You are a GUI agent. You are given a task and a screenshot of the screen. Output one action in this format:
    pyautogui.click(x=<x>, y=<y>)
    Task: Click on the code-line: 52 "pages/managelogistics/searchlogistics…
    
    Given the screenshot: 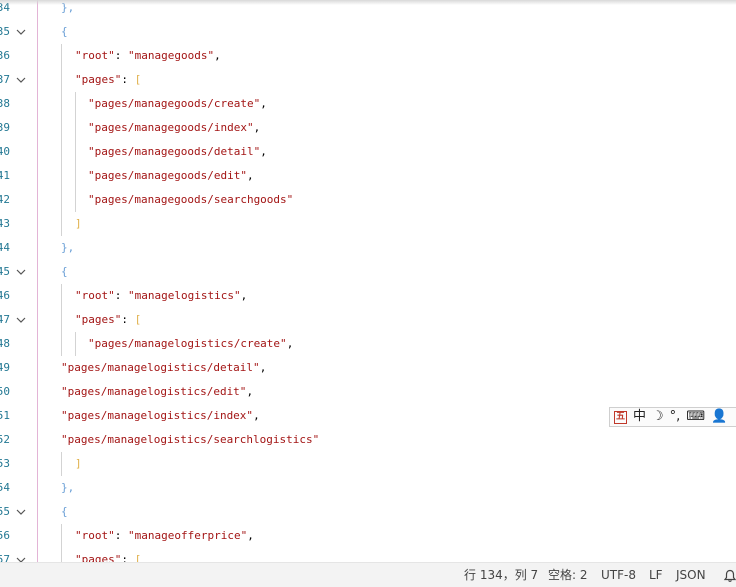 What is the action you would take?
    pyautogui.click(x=368, y=440)
    